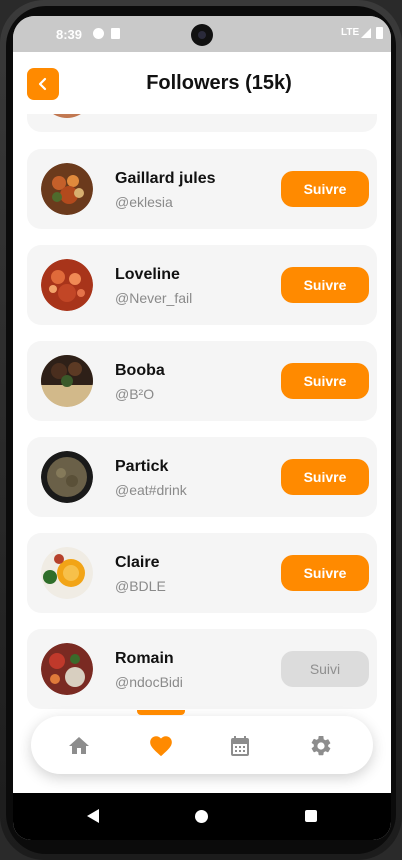 The width and height of the screenshot is (402, 860). I want to click on follower-handle: @Never_fail, so click(154, 298).